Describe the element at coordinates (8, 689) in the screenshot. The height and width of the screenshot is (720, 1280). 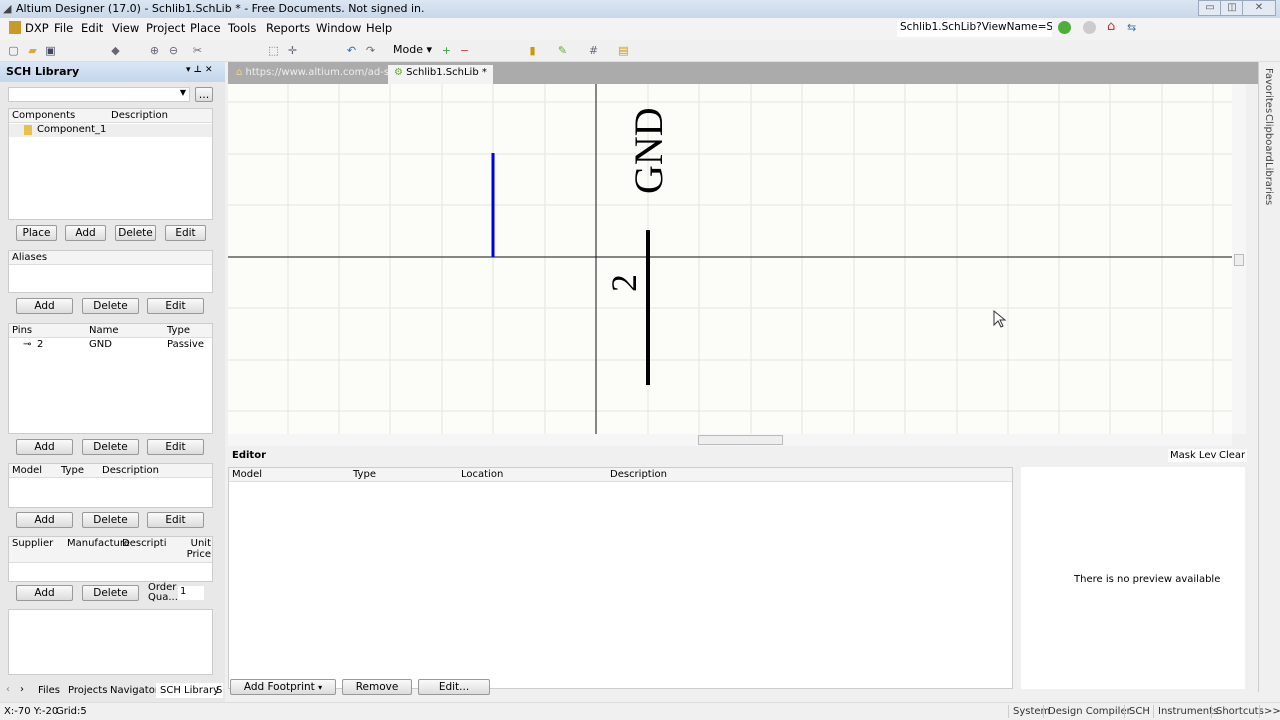
I see `tab-scroll-left-icon: ‹` at that location.